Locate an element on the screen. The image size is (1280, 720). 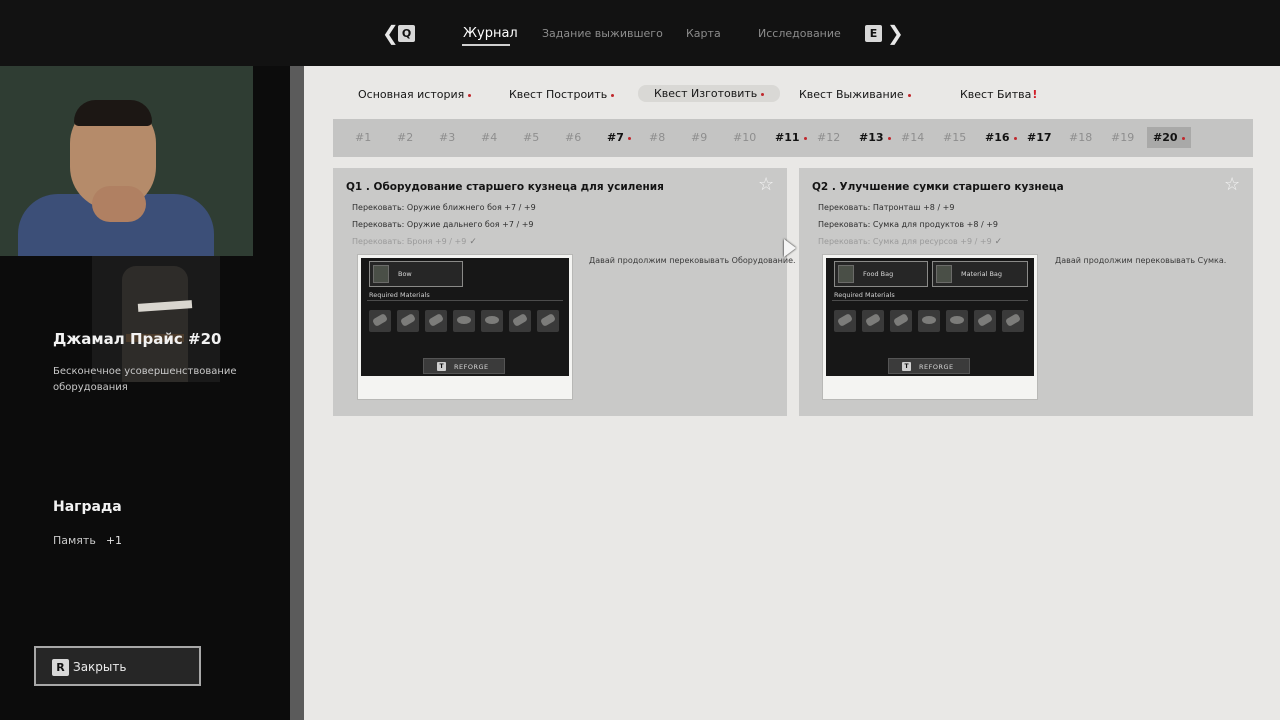
active-tab-underline is located at coordinates (486, 45).